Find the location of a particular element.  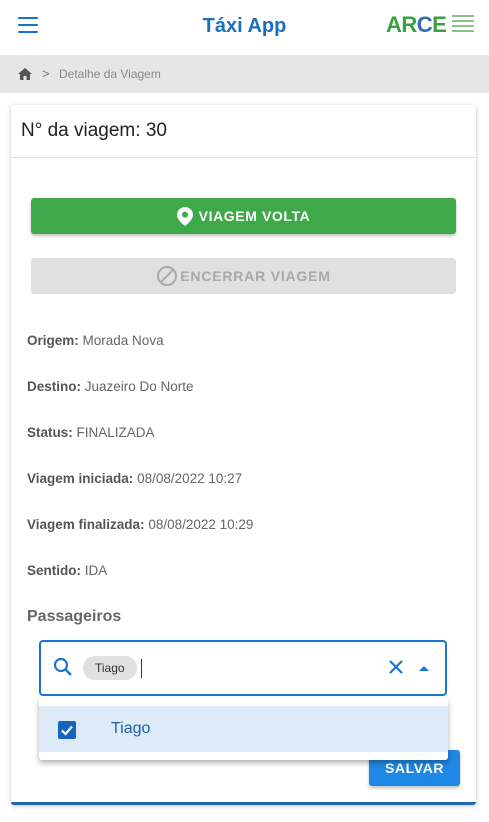

breadcrumb-current: Detalhe da Viagem is located at coordinates (110, 74).